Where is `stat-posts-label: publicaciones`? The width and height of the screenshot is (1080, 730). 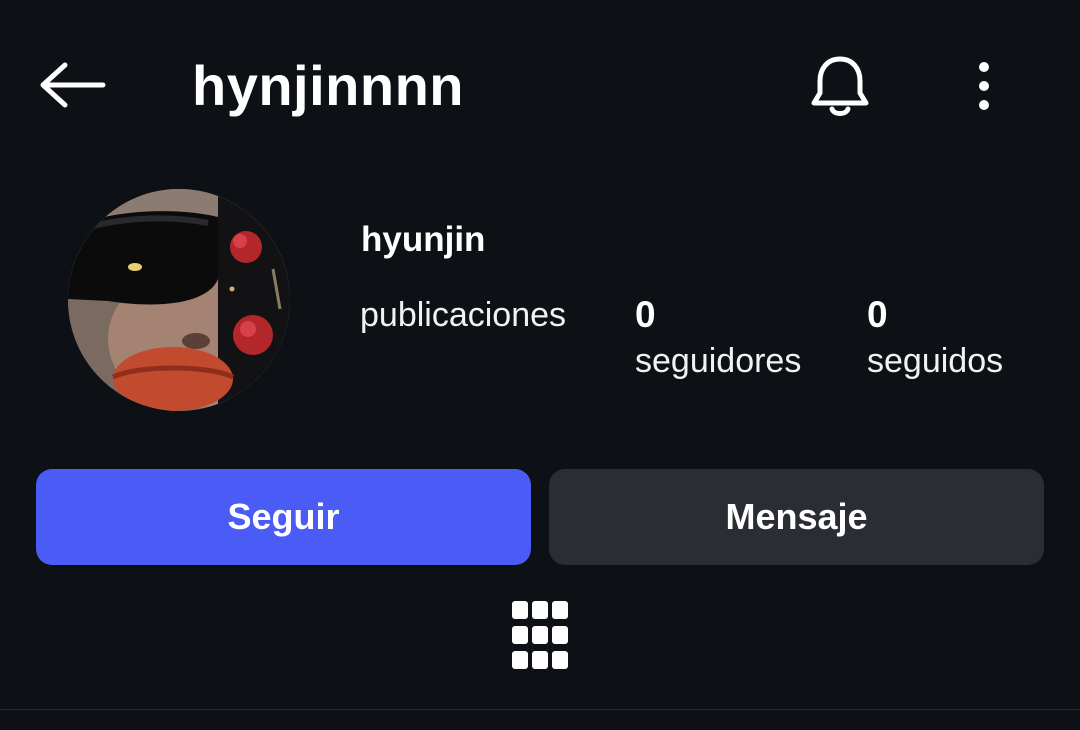
stat-posts-label: publicaciones is located at coordinates (463, 315).